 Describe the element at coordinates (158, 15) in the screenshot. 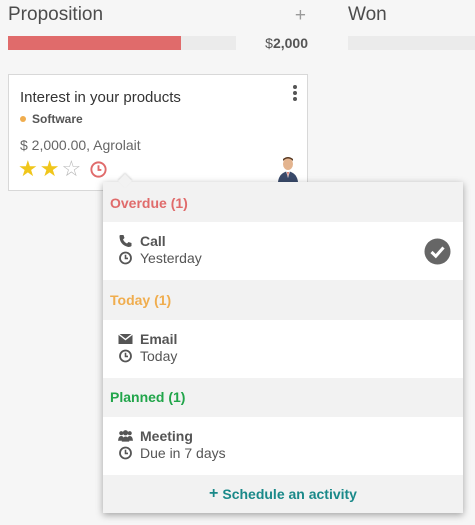

I see `column-header-proposition: Proposition +` at that location.